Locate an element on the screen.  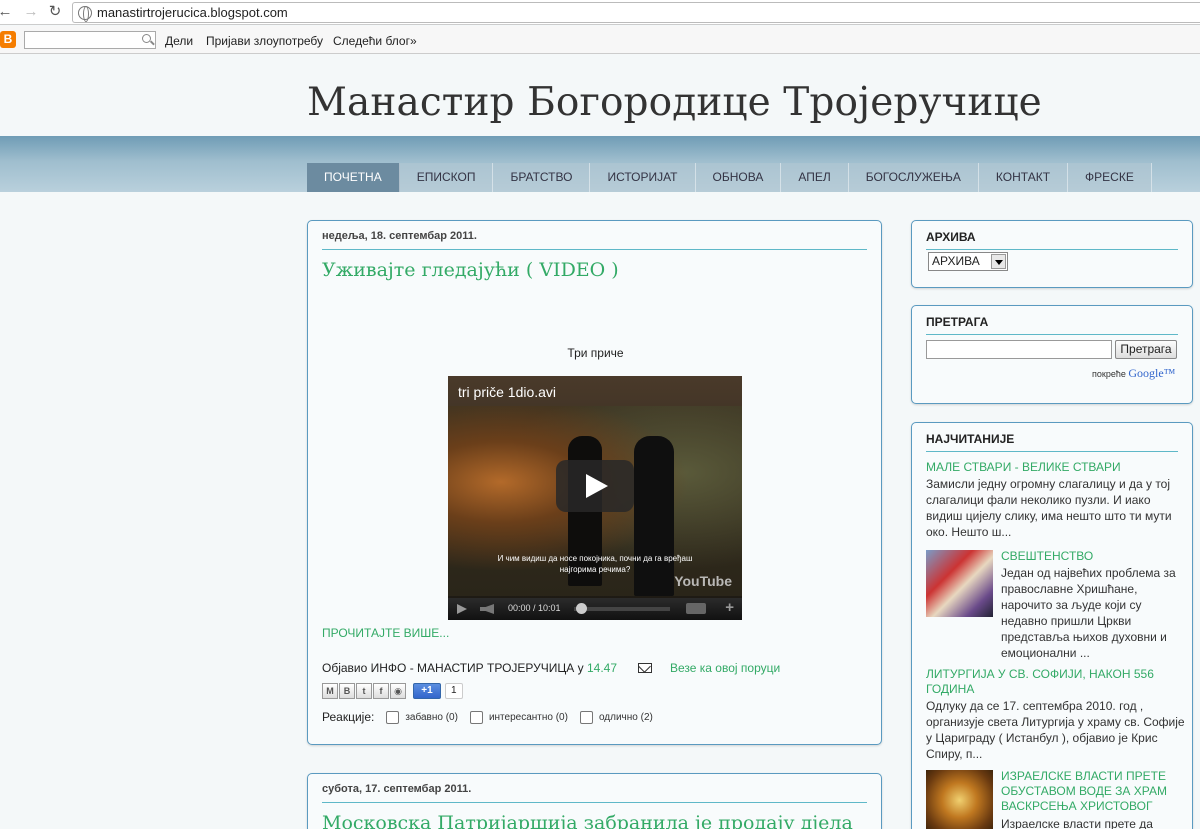
menu-item-brotherhood: БРАТСТВО is located at coordinates (542, 177).